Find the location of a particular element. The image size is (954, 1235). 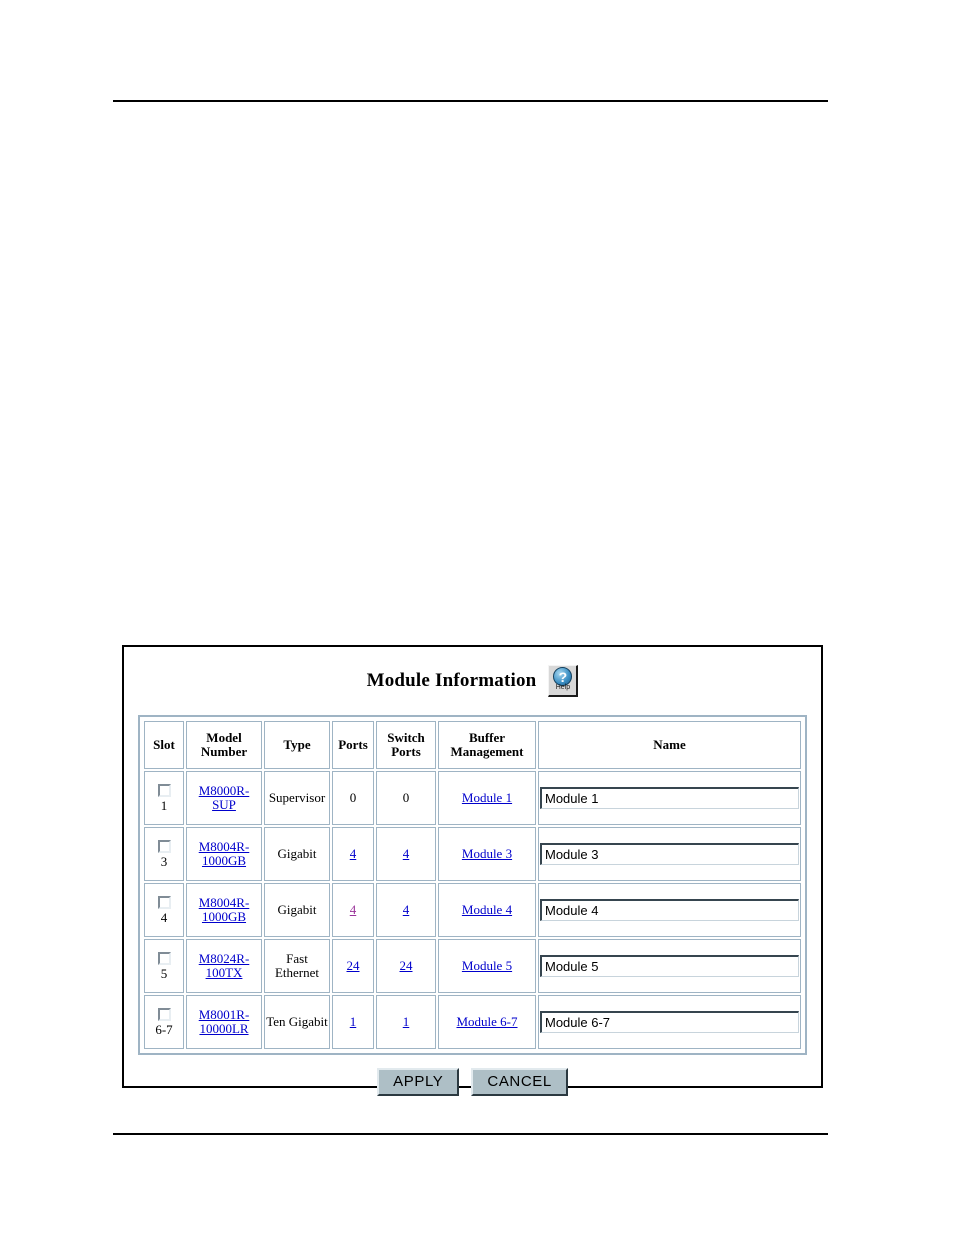

model-number-link: M8000R-SUP is located at coordinates (224, 797).